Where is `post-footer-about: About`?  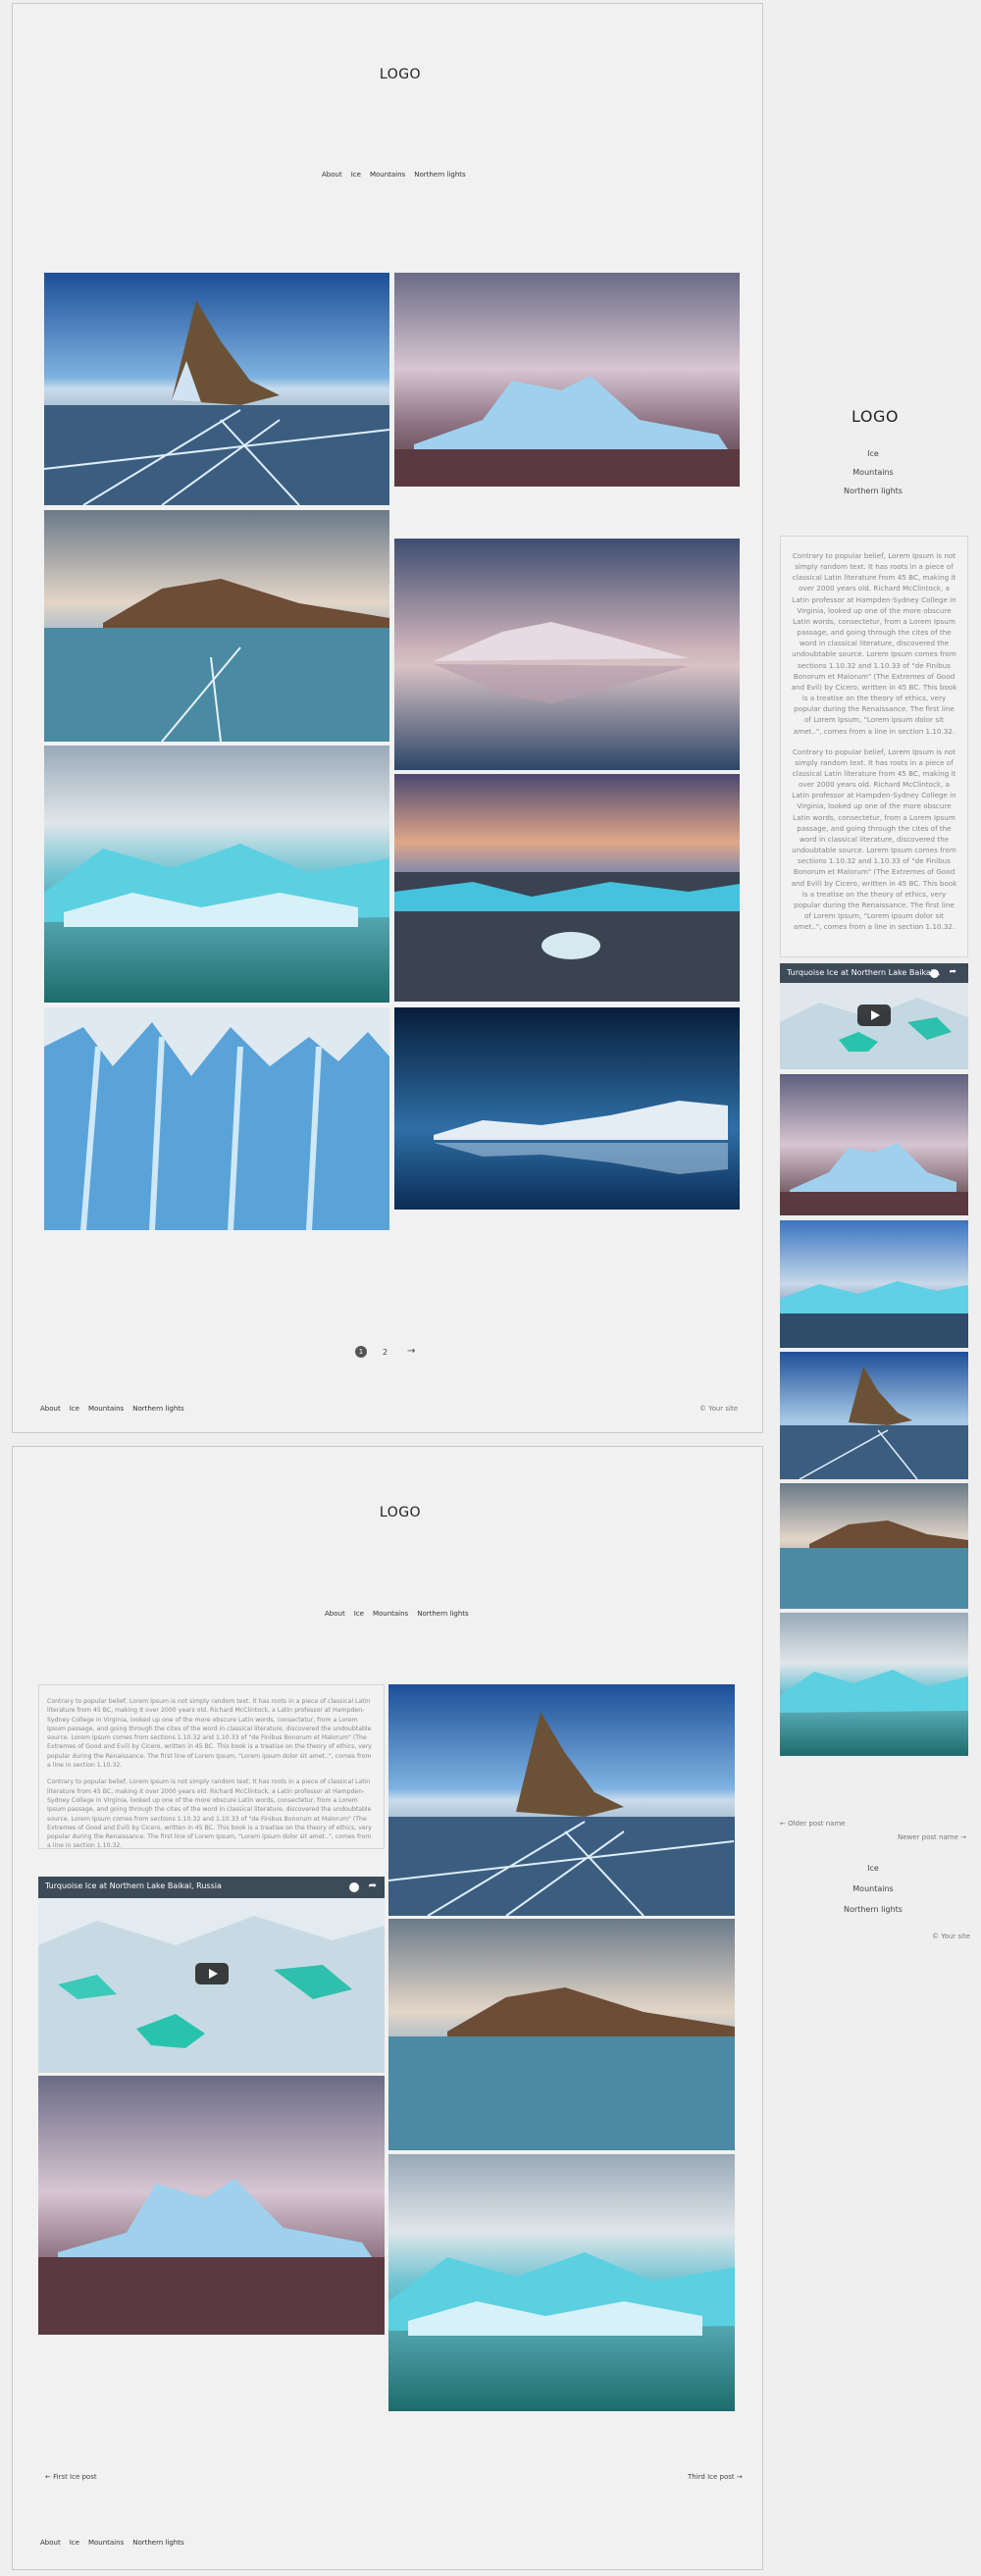
post-footer-about: About is located at coordinates (50, 2543).